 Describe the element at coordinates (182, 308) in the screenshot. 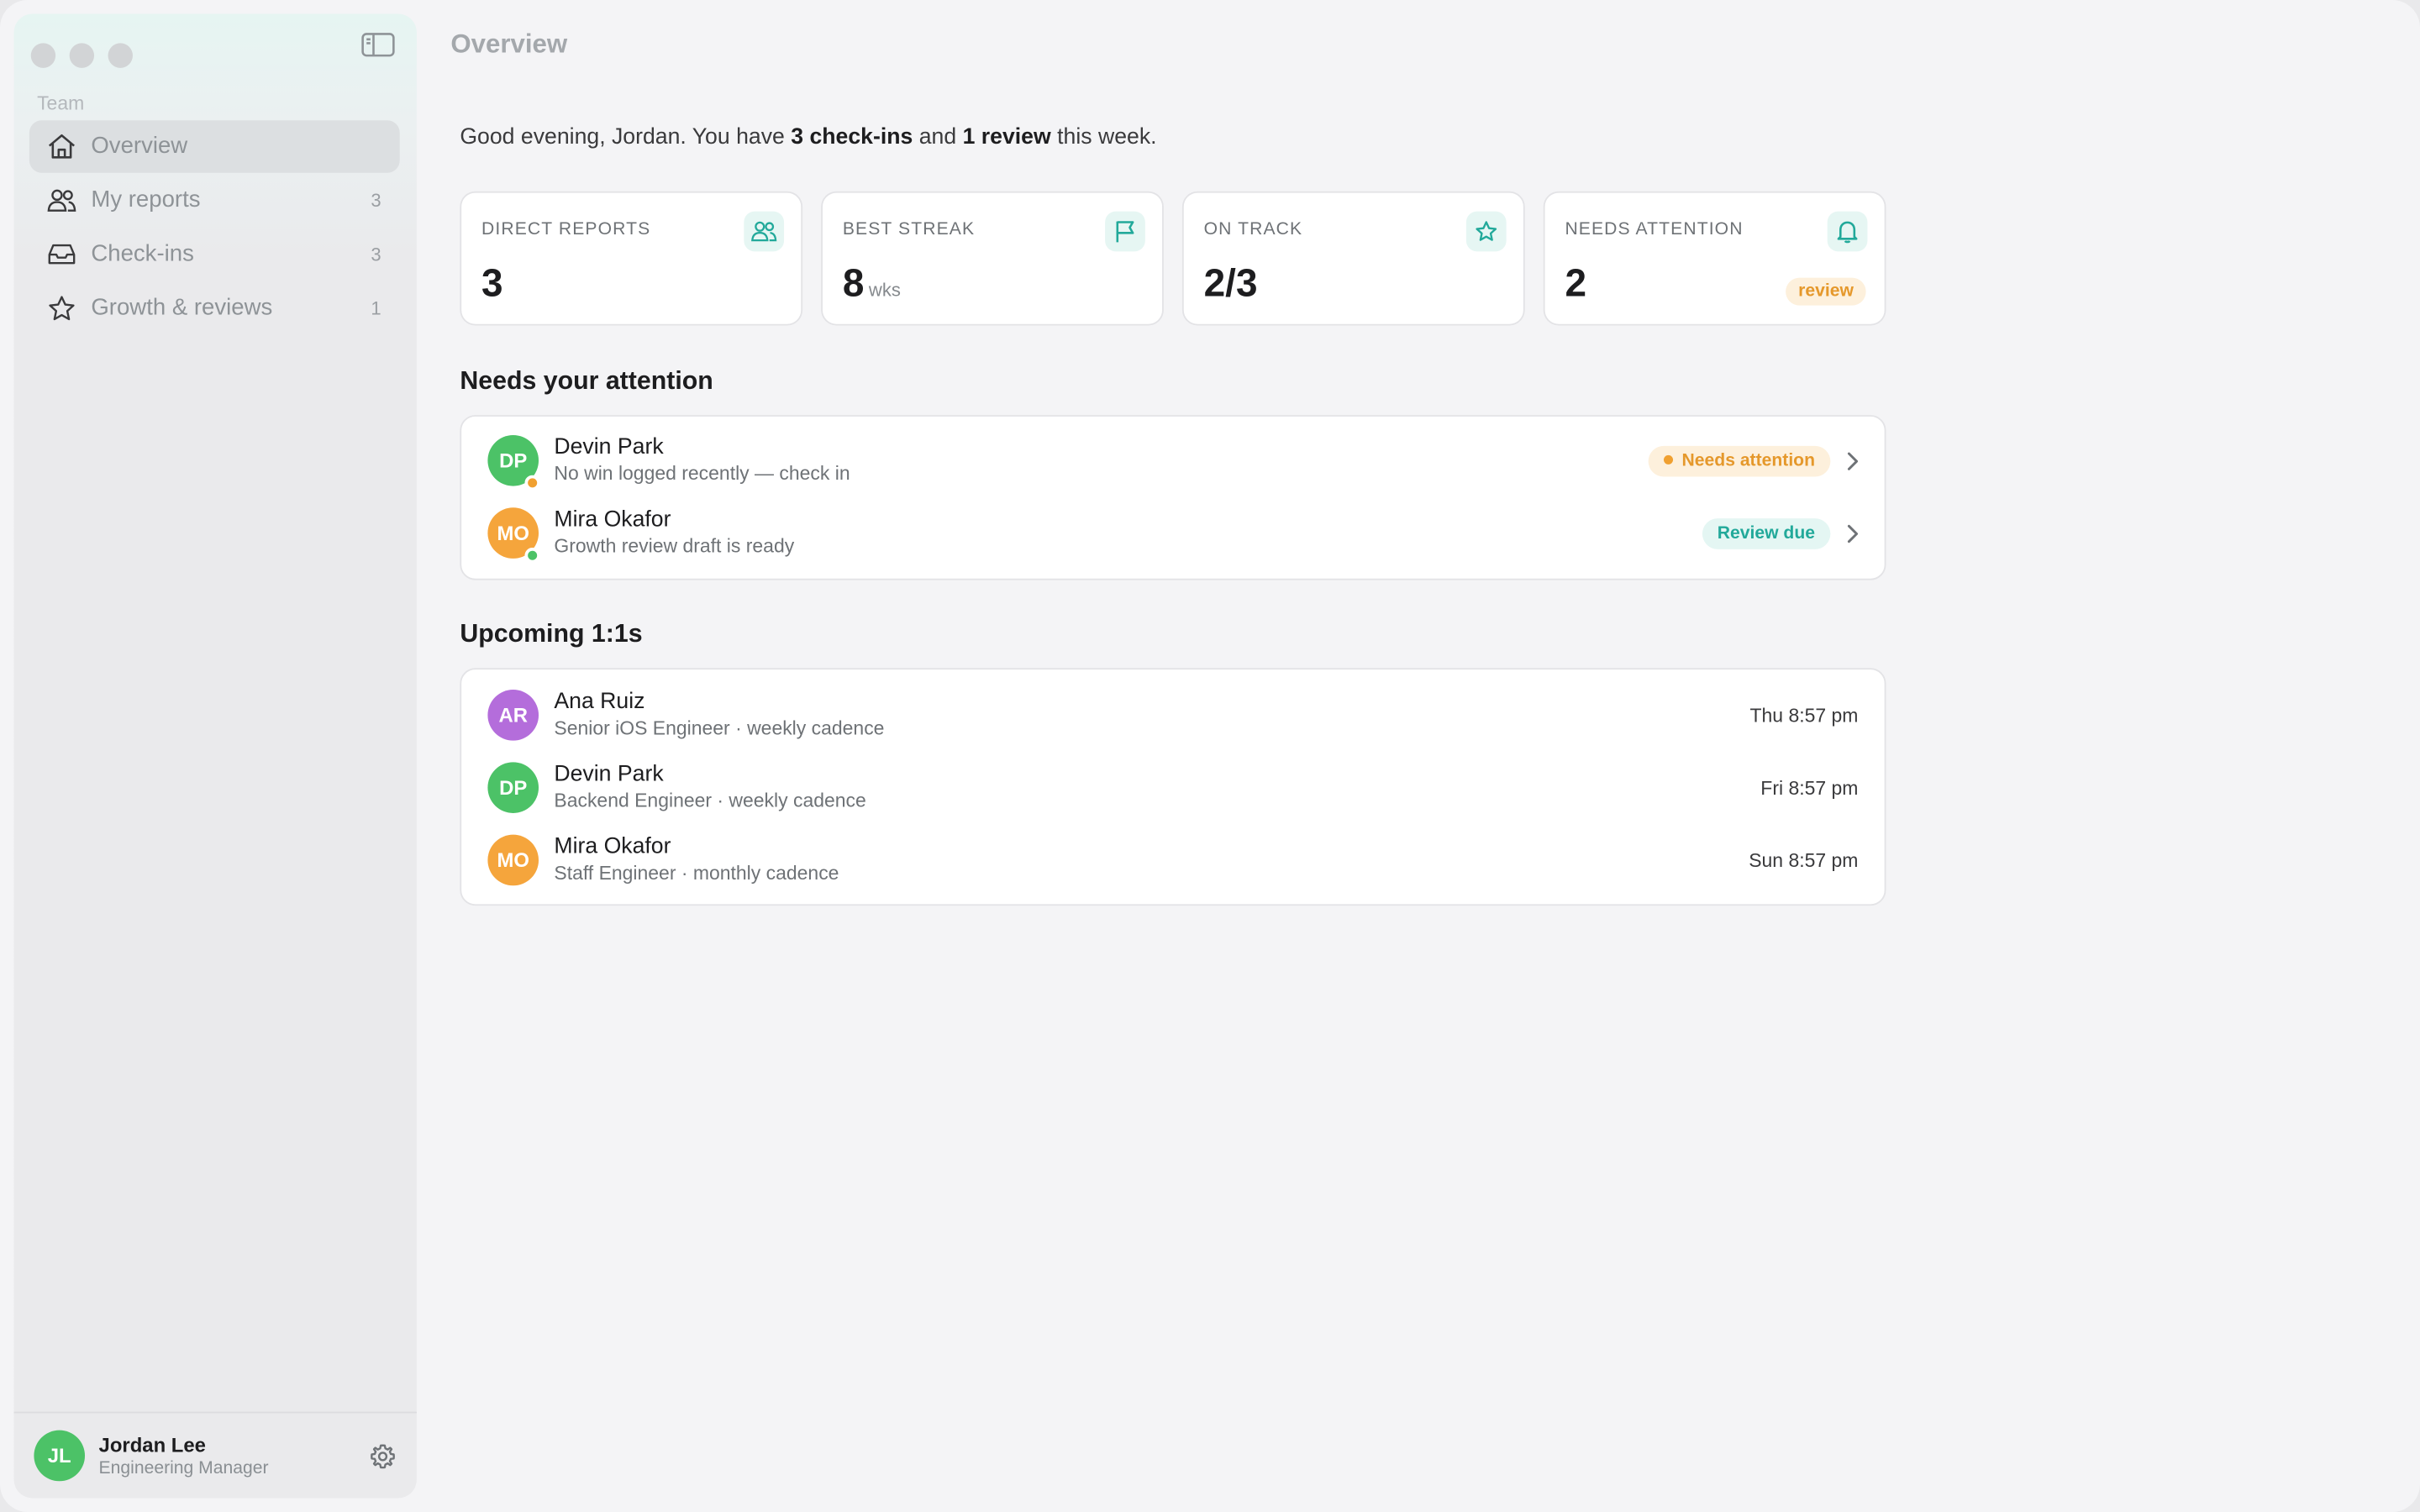

I see `sidebar-item-label: Growth & reviews` at that location.